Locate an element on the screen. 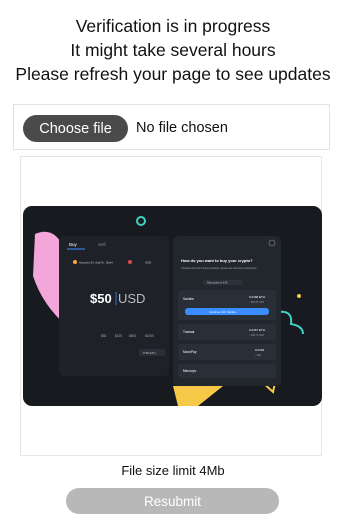  status-subheading: It might take several hours is located at coordinates (173, 50).